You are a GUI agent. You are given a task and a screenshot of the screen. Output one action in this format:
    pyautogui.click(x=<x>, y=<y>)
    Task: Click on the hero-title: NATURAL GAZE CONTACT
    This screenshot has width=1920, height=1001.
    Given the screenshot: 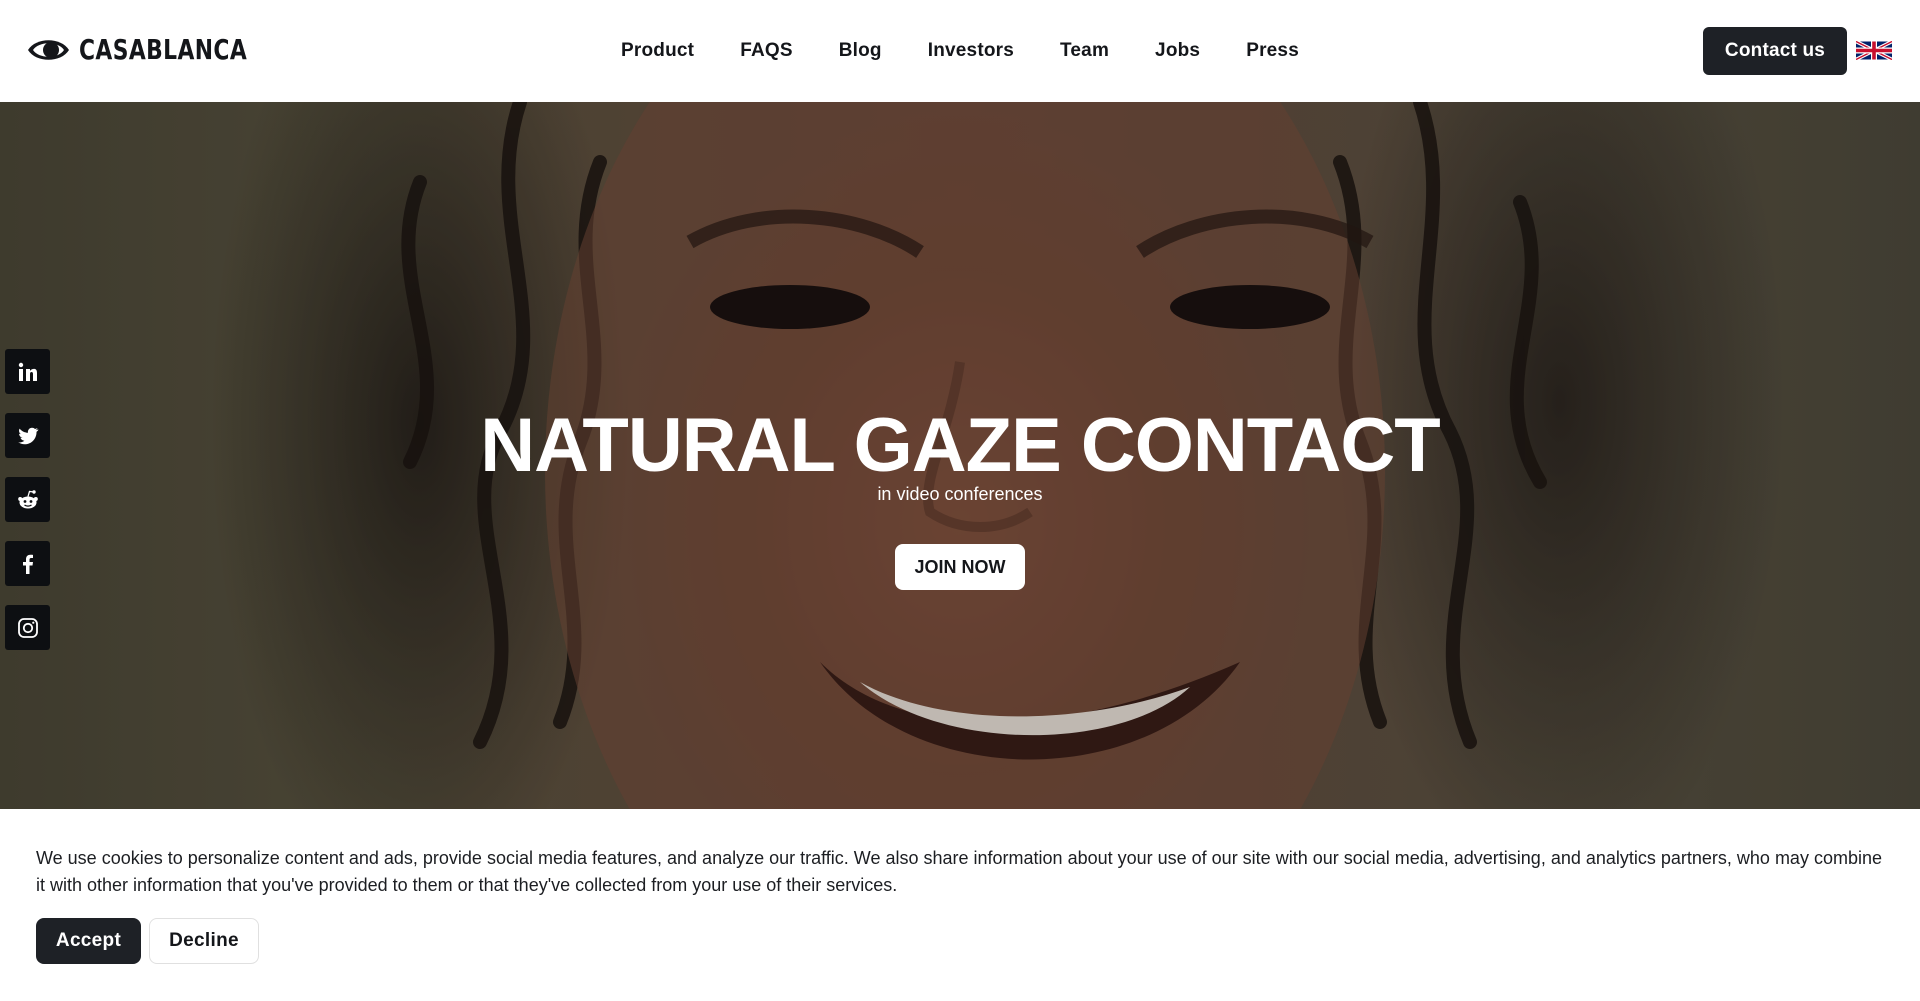 What is the action you would take?
    pyautogui.click(x=960, y=445)
    